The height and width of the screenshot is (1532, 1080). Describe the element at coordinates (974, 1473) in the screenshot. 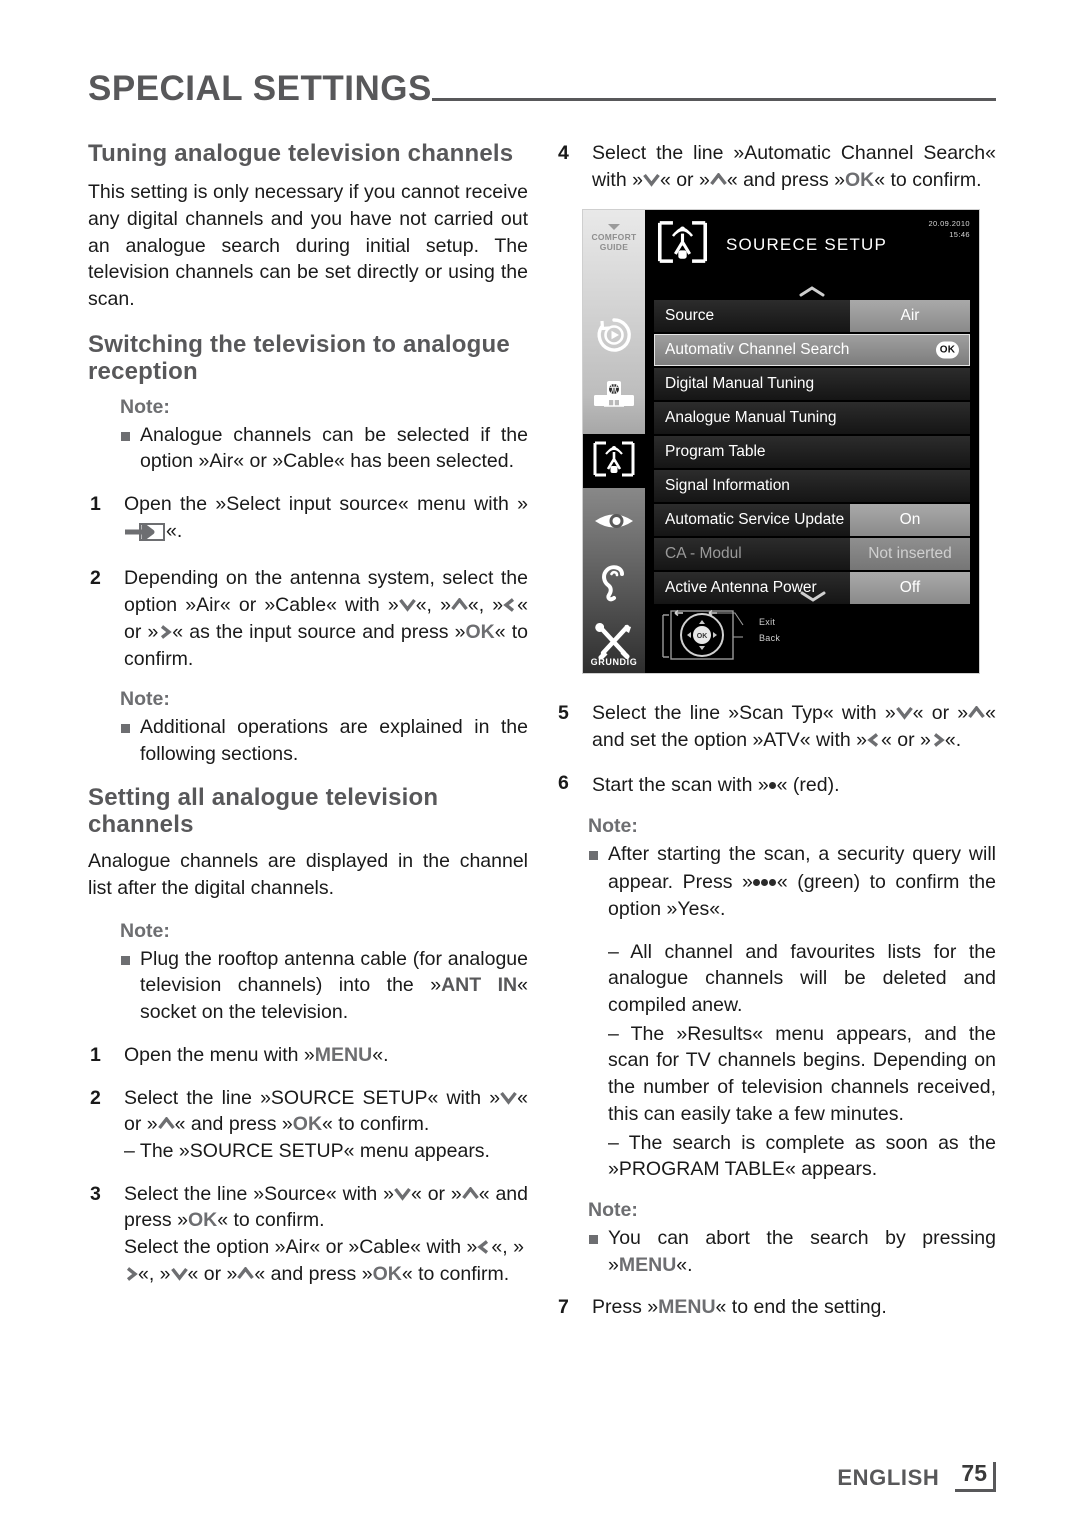

I see `page-number: 75` at that location.